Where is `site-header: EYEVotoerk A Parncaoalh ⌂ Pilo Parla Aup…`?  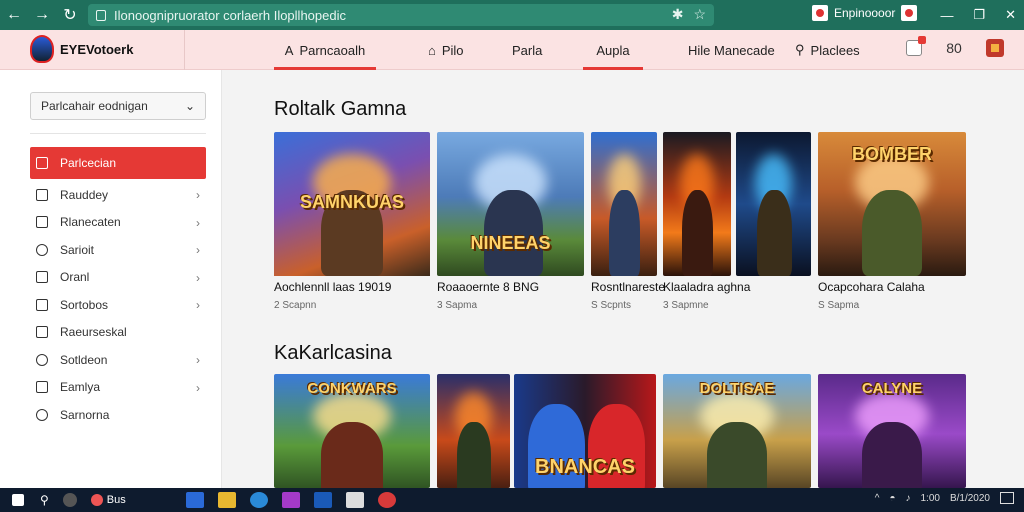 site-header: EYEVotoerk A Parncaoalh ⌂ Pilo Parla Aup… is located at coordinates (512, 50).